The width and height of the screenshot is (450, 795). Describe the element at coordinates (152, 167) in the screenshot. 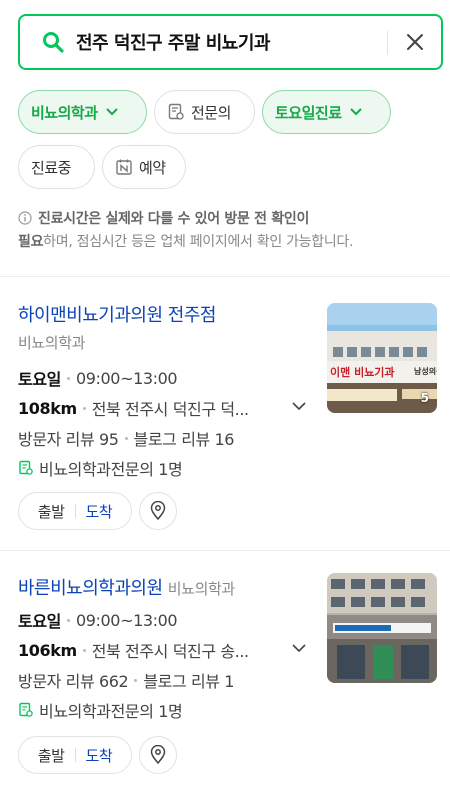

I see `filter-chip-label: 예약` at that location.